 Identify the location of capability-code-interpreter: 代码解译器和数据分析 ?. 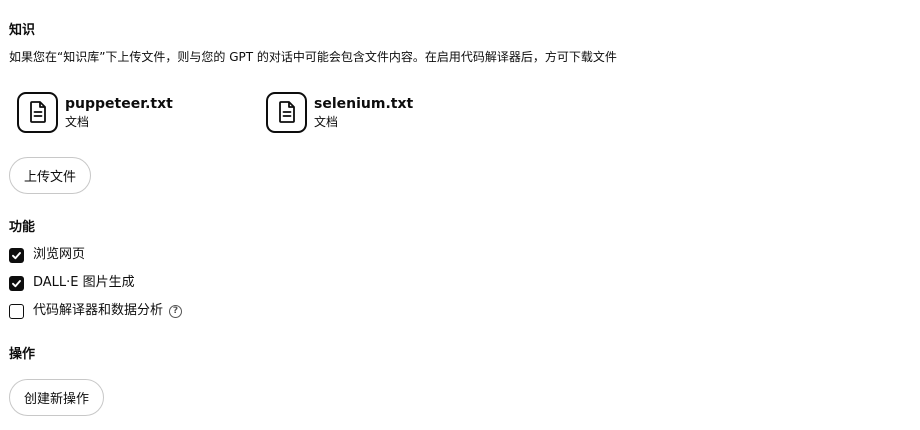
(96, 311).